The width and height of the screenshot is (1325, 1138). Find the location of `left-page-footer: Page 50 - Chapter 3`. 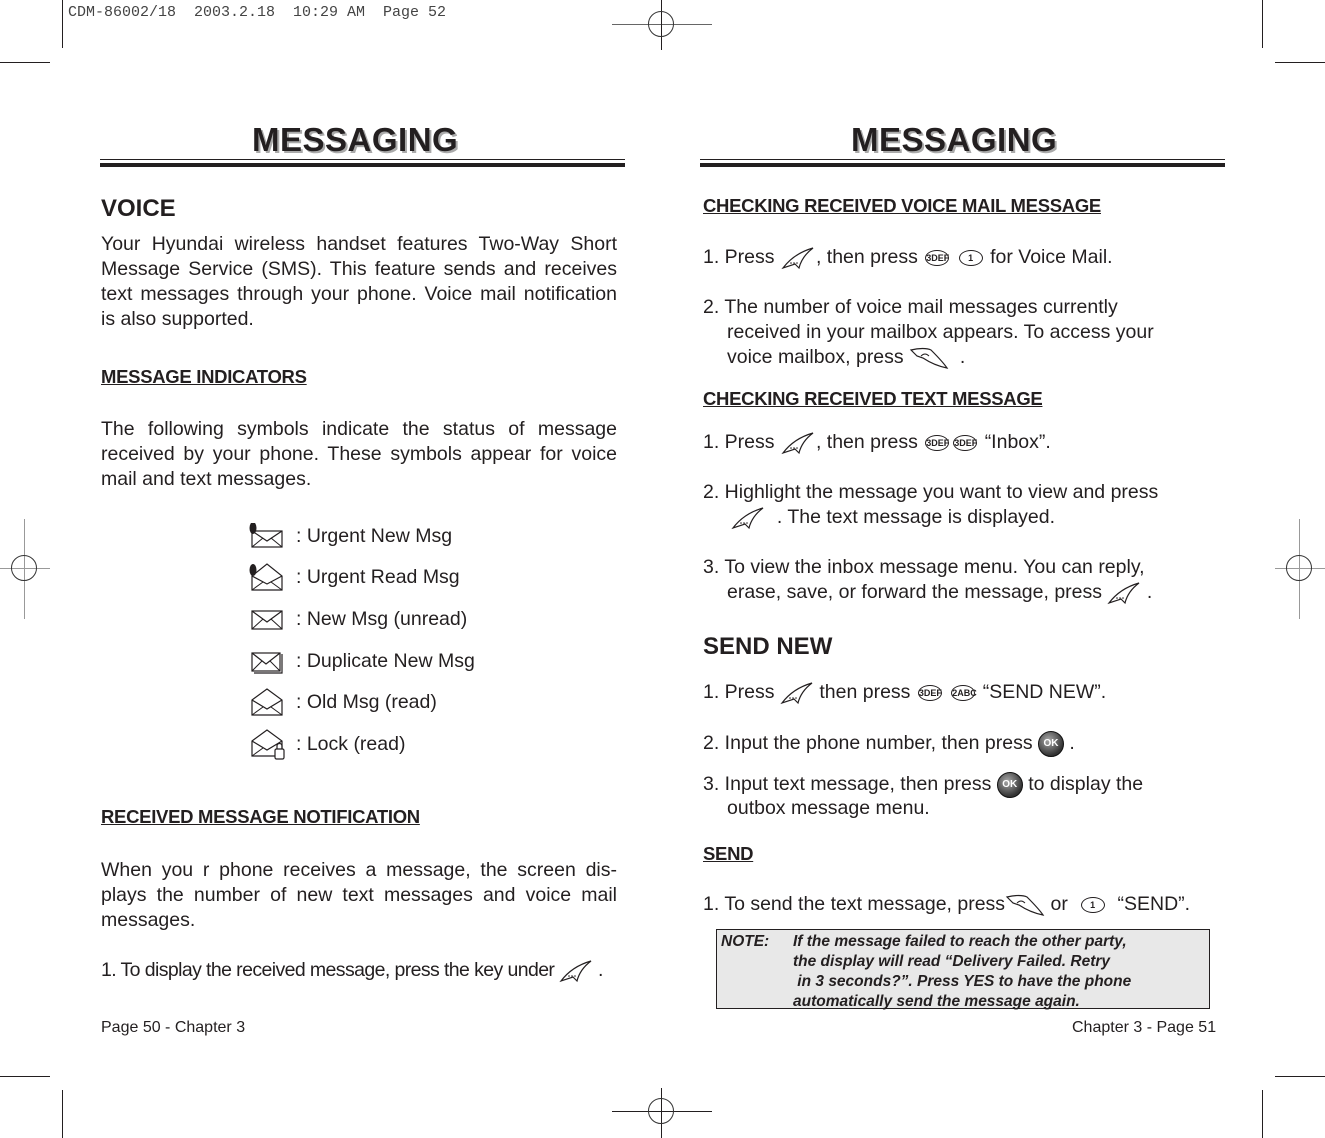

left-page-footer: Page 50 - Chapter 3 is located at coordinates (173, 1027).